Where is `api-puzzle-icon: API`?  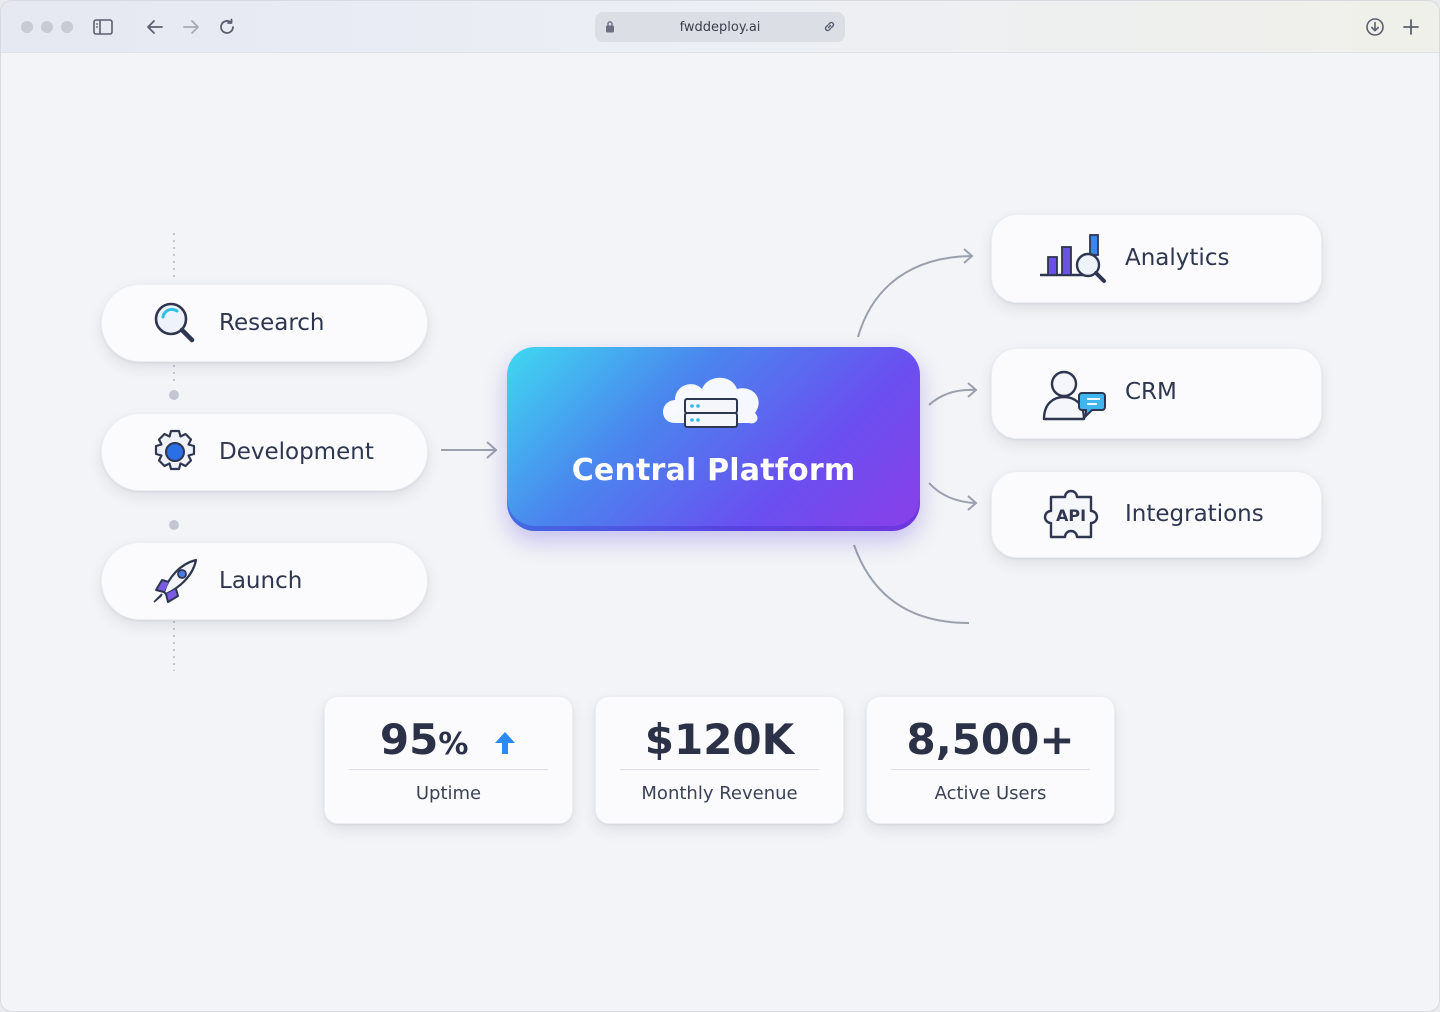 api-puzzle-icon: API is located at coordinates (1073, 515).